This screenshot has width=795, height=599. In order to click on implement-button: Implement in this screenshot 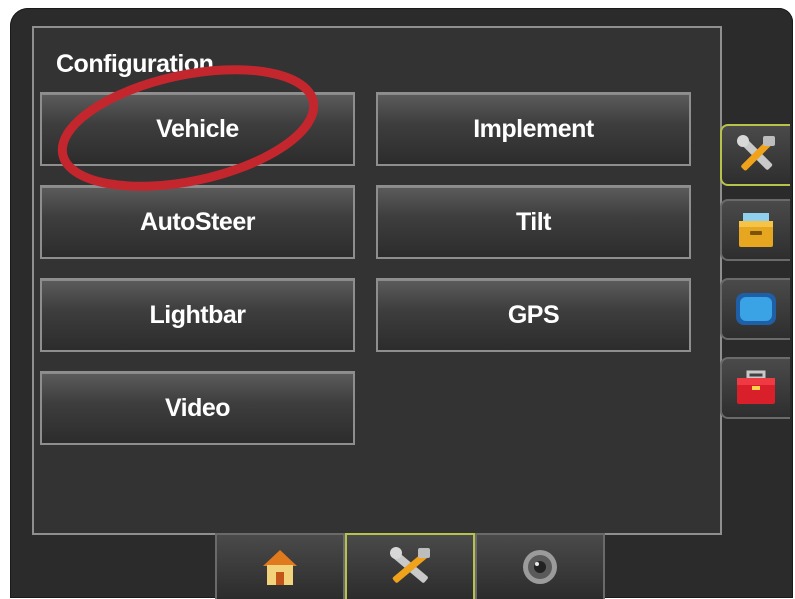, I will do `click(533, 129)`.